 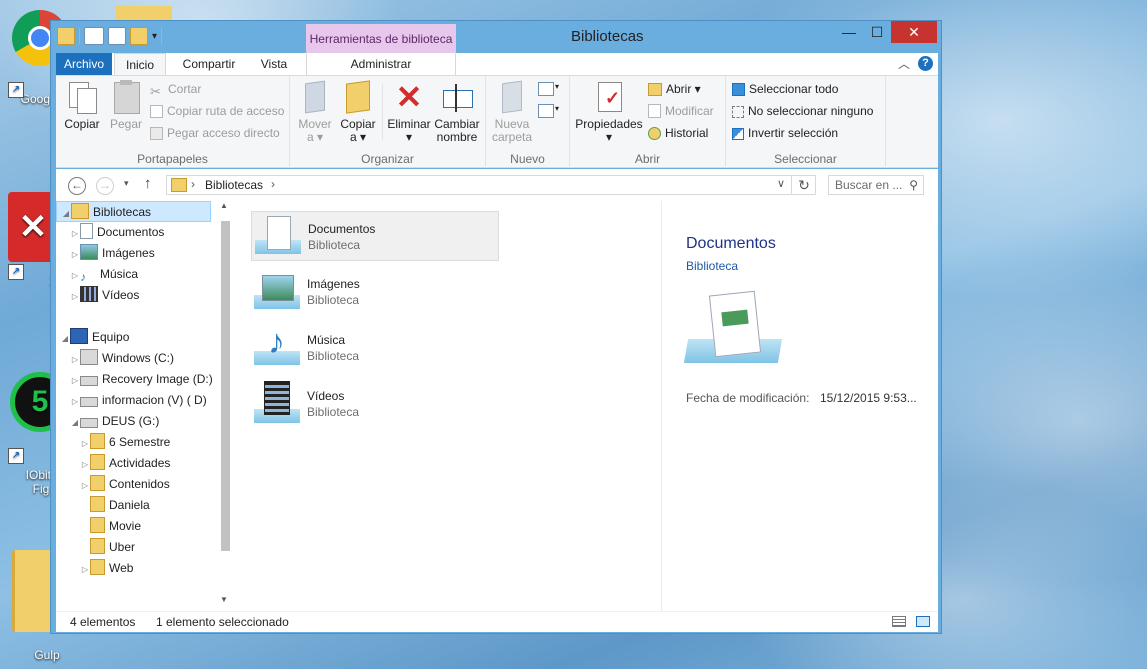 What do you see at coordinates (92, 337) in the screenshot?
I see `tree-item: ◢ Equipo` at bounding box center [92, 337].